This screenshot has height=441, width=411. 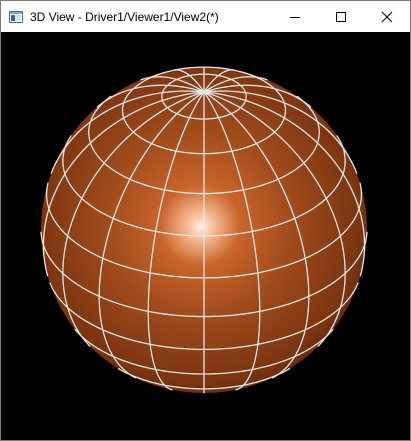 I want to click on maximize-icon, so click(x=341, y=16).